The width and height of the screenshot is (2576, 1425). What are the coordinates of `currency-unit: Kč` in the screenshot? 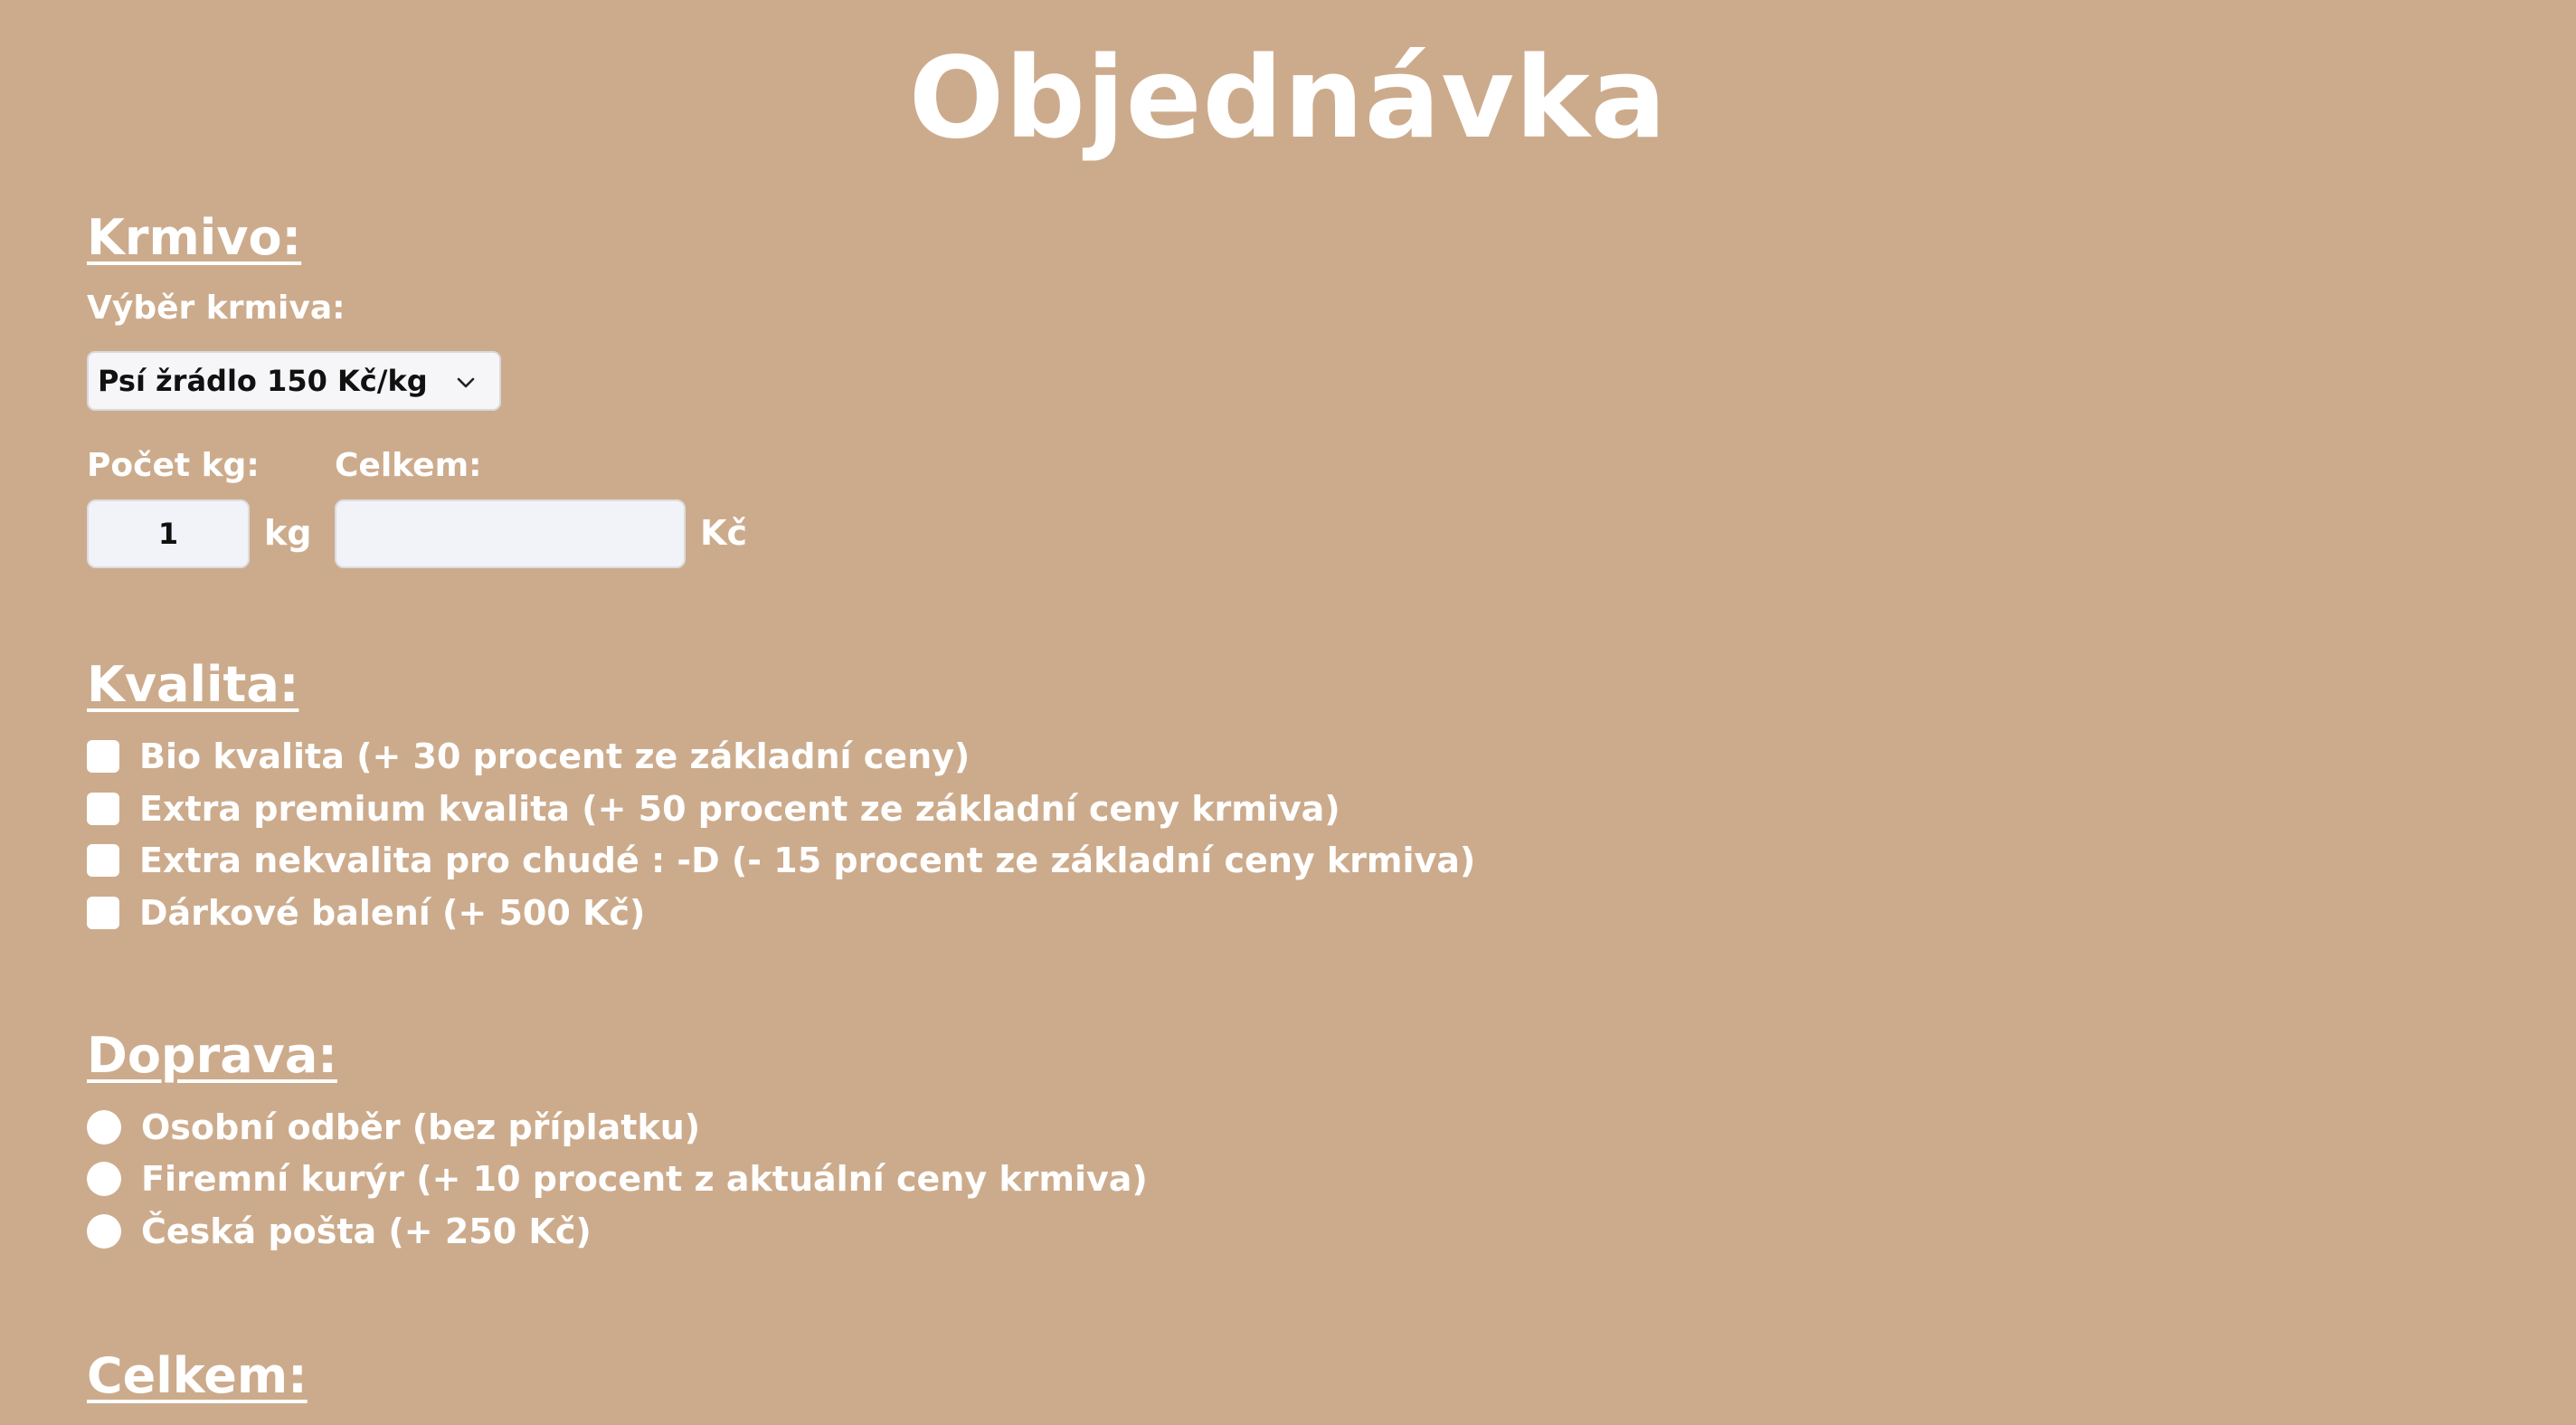 It's located at (723, 533).